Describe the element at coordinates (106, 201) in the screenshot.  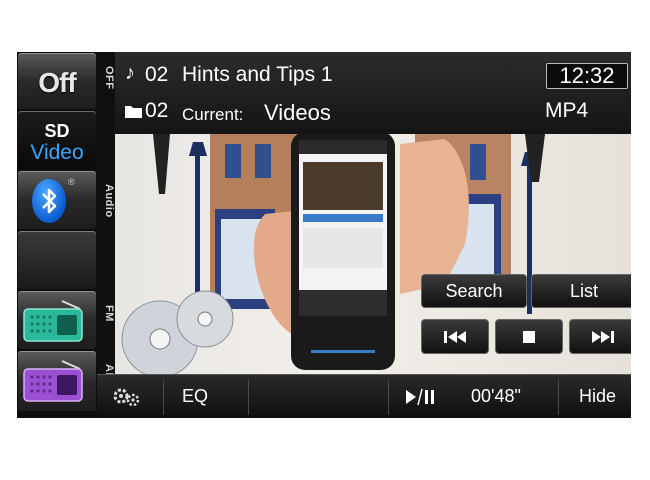
I see `side-label-audio: Audio` at that location.